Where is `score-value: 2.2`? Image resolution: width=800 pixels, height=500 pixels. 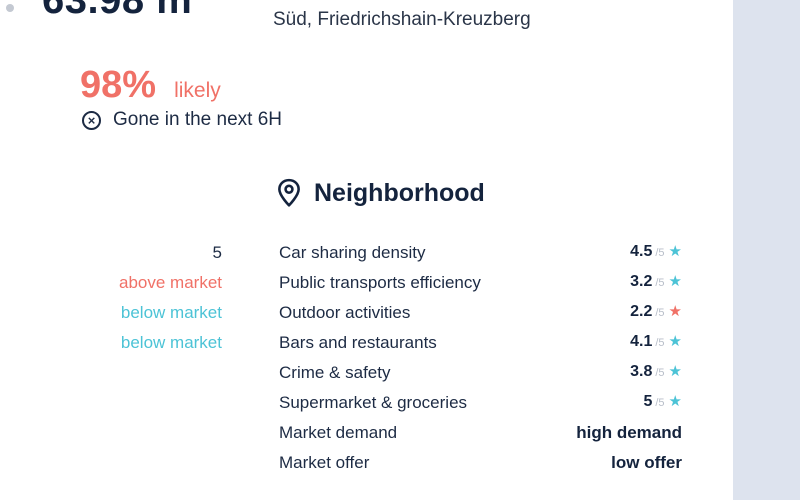 score-value: 2.2 is located at coordinates (641, 311).